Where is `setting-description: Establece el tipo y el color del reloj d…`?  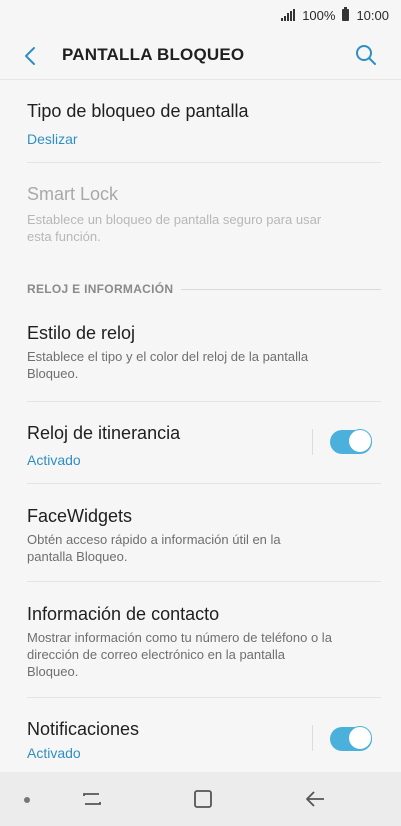
setting-description: Establece el tipo y el color del reloj d… is located at coordinates (168, 365).